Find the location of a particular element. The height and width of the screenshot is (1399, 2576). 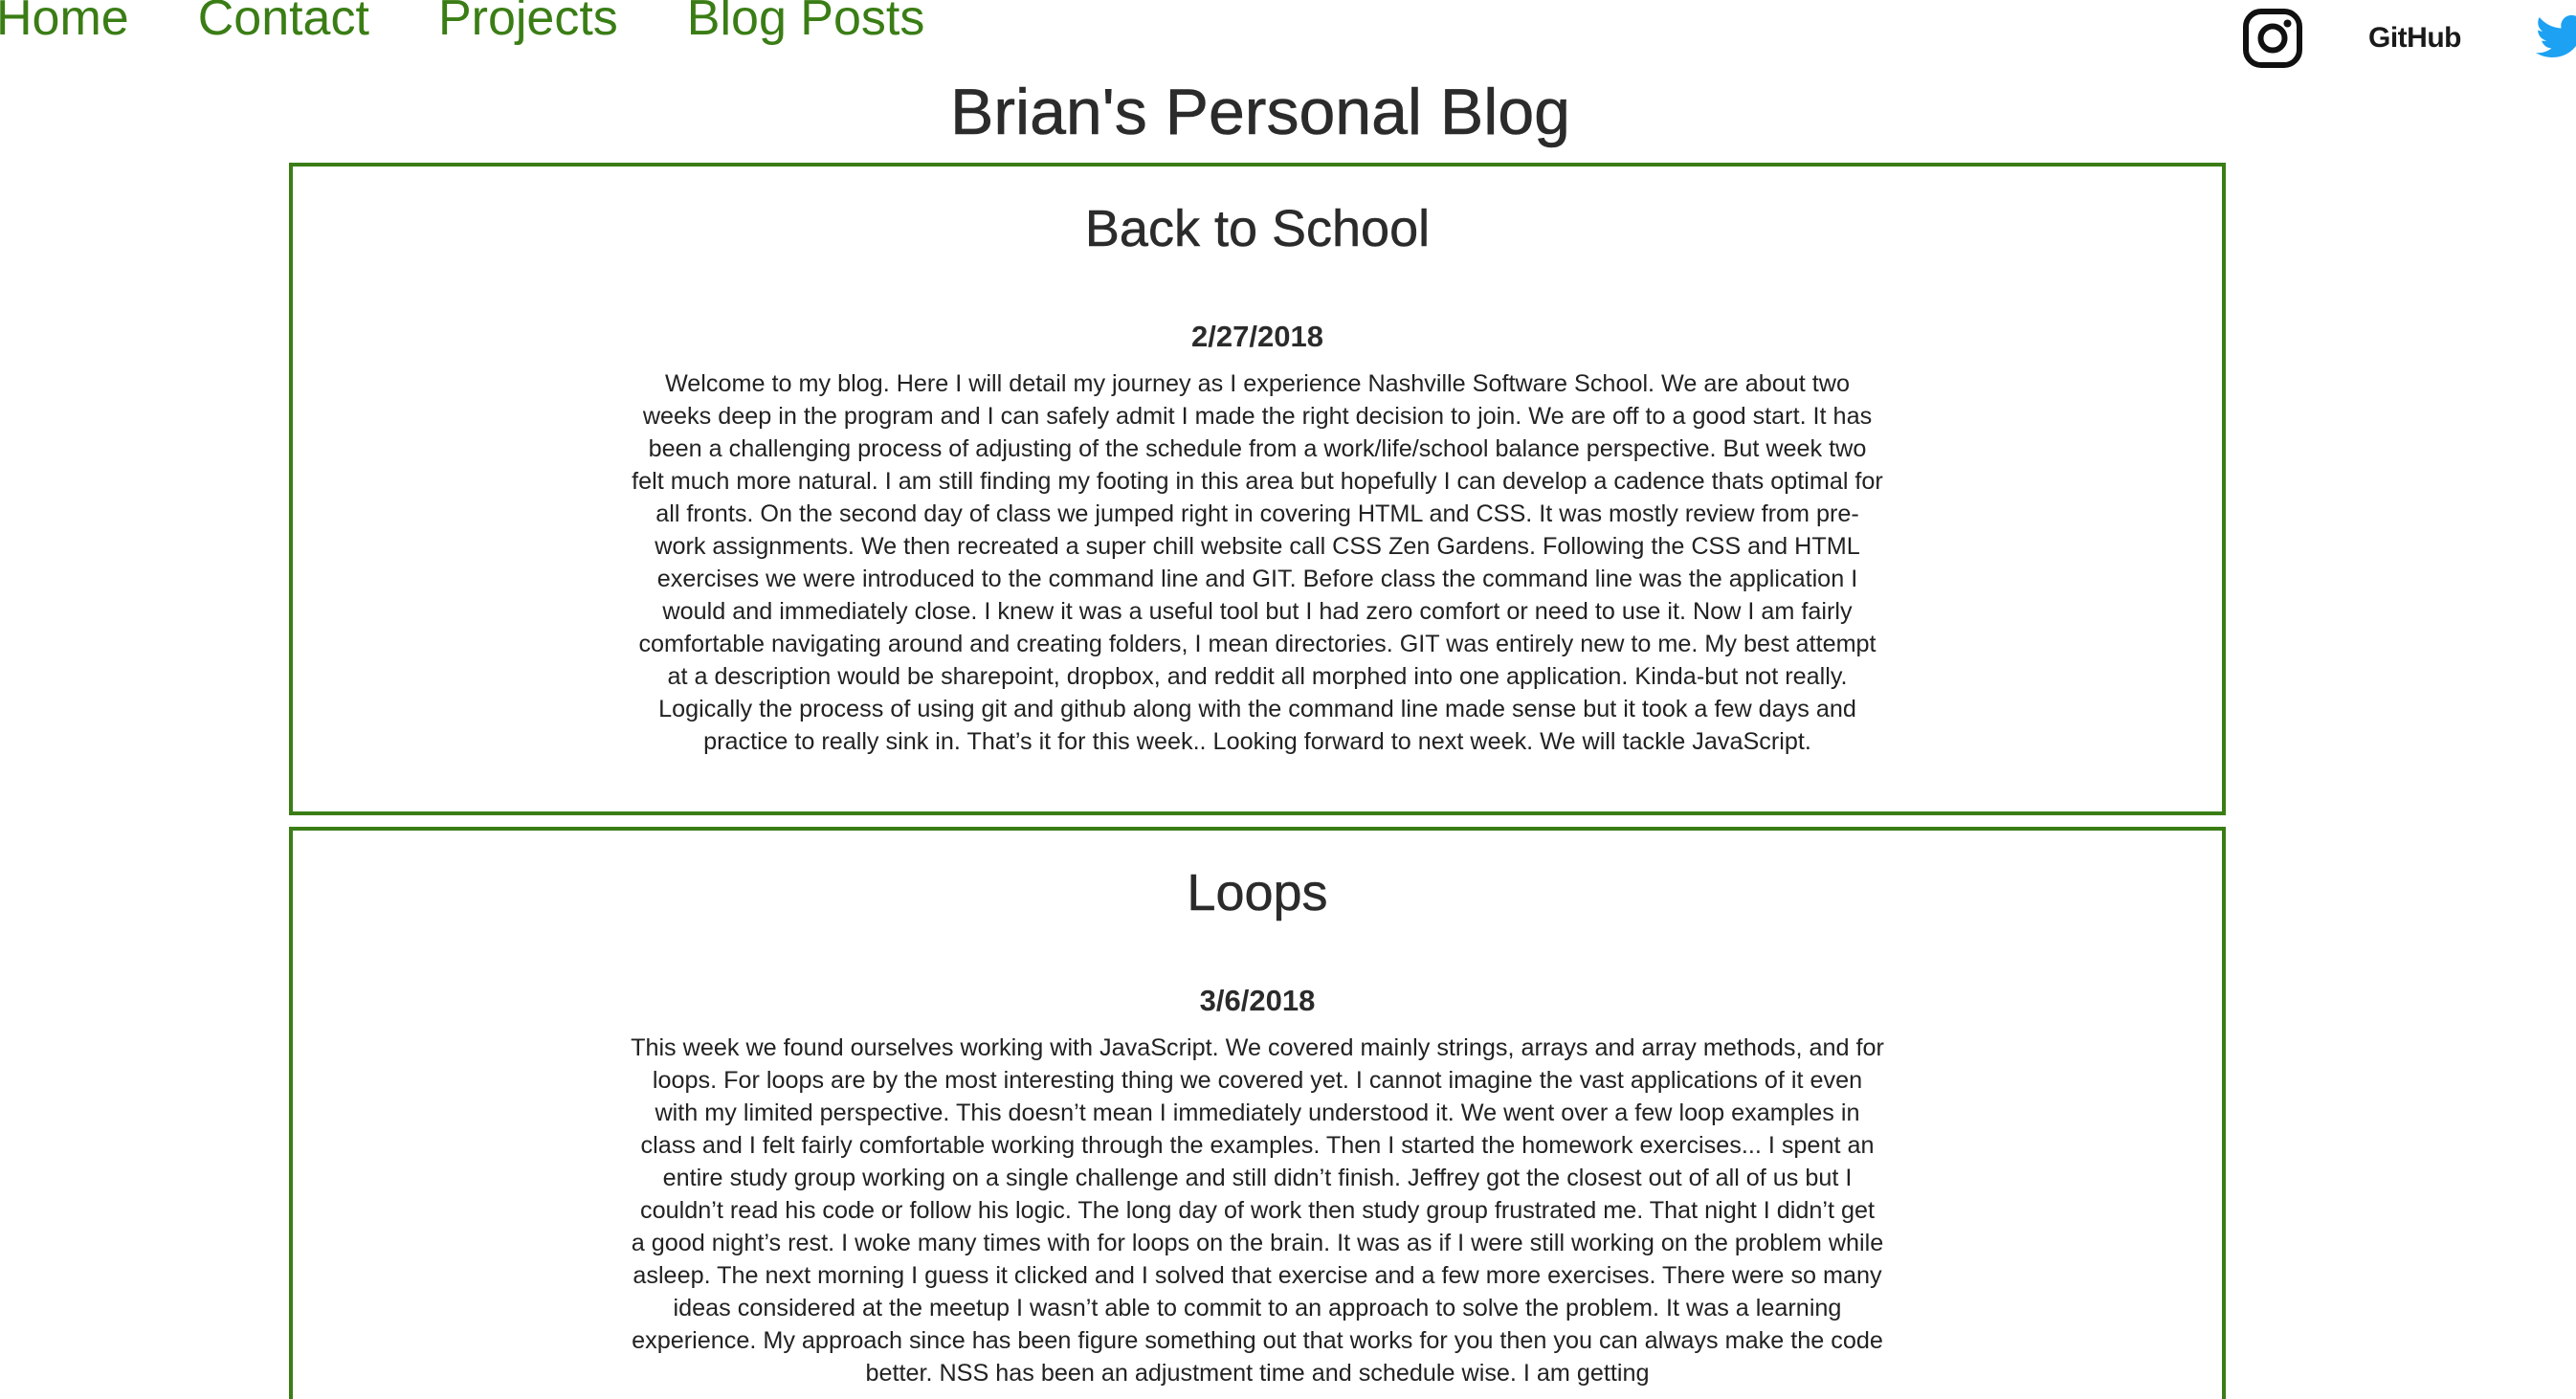

nav-home-link: Home is located at coordinates (64, 21).